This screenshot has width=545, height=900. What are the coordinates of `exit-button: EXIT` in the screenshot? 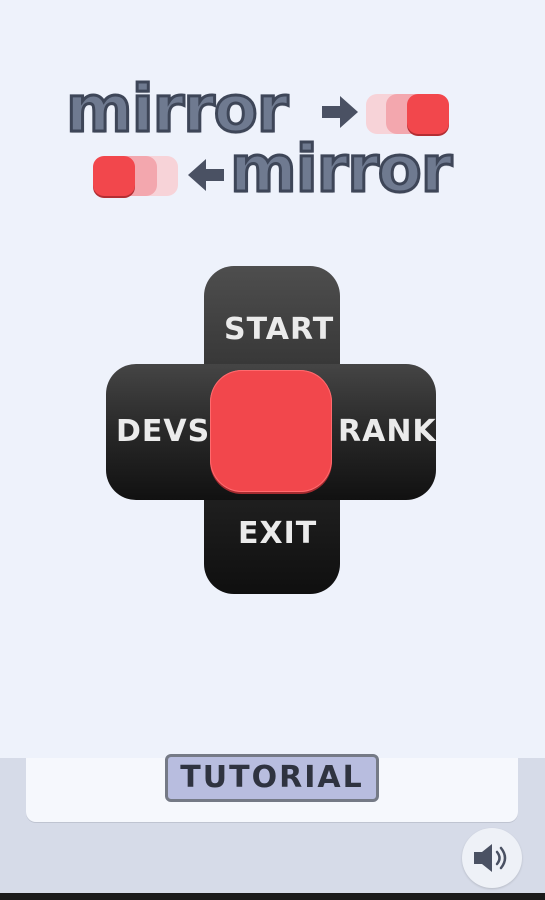 It's located at (277, 533).